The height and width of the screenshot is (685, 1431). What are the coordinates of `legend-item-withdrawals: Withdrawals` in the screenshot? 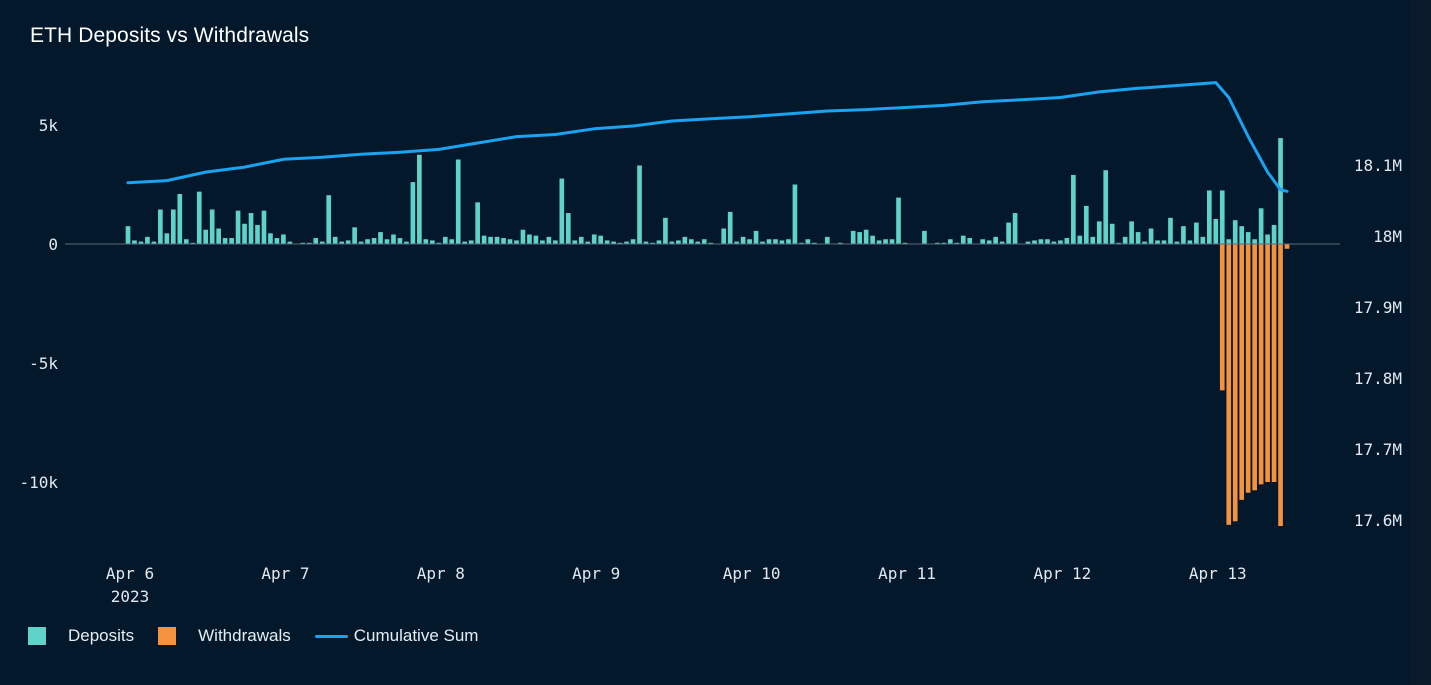 It's located at (224, 636).